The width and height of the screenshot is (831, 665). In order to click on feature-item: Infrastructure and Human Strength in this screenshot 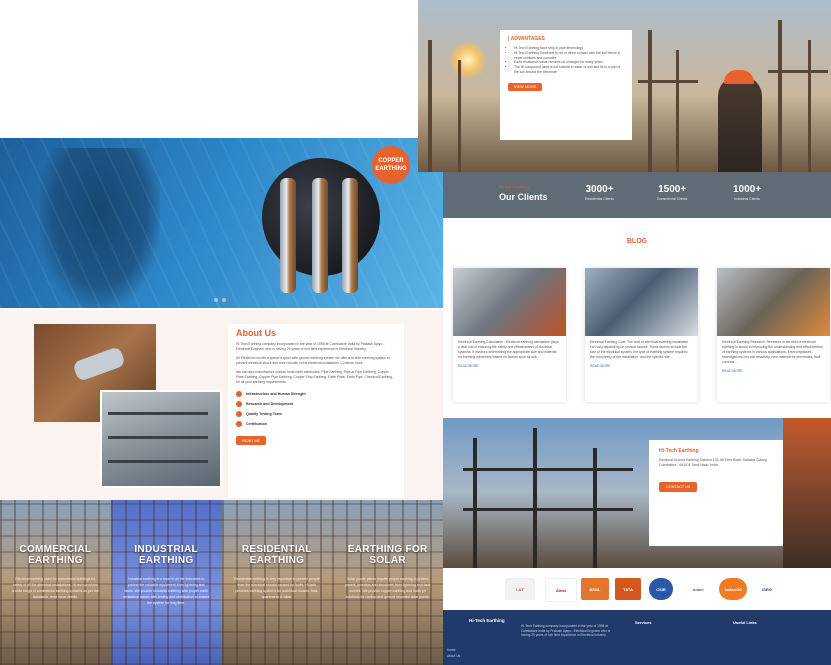, I will do `click(316, 394)`.